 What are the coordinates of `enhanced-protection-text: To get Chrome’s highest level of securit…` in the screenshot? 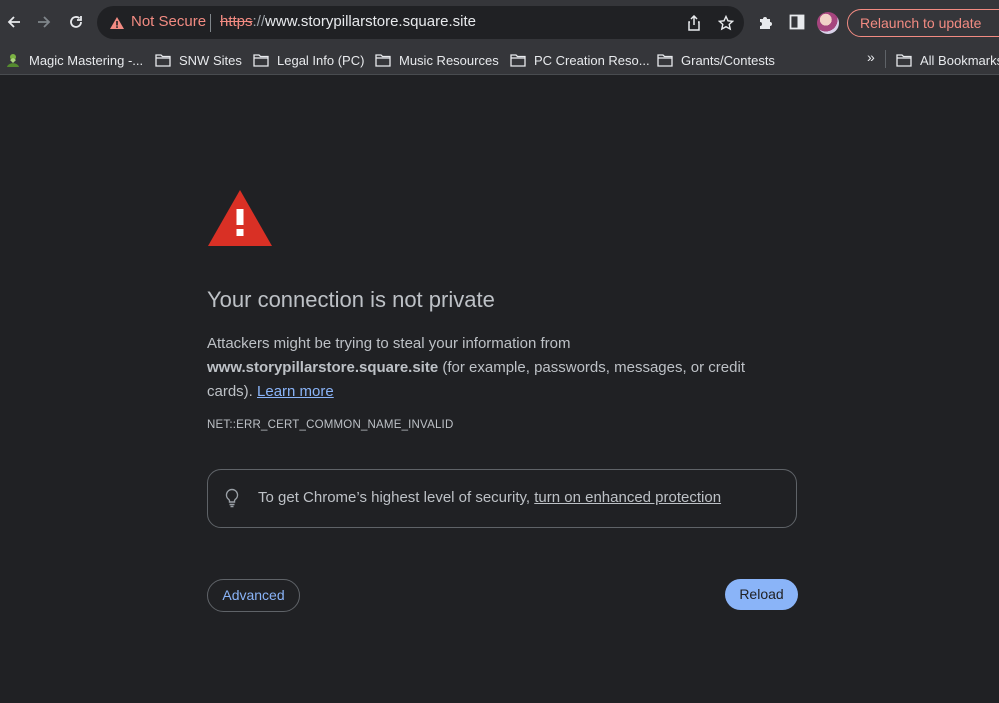 It's located at (489, 497).